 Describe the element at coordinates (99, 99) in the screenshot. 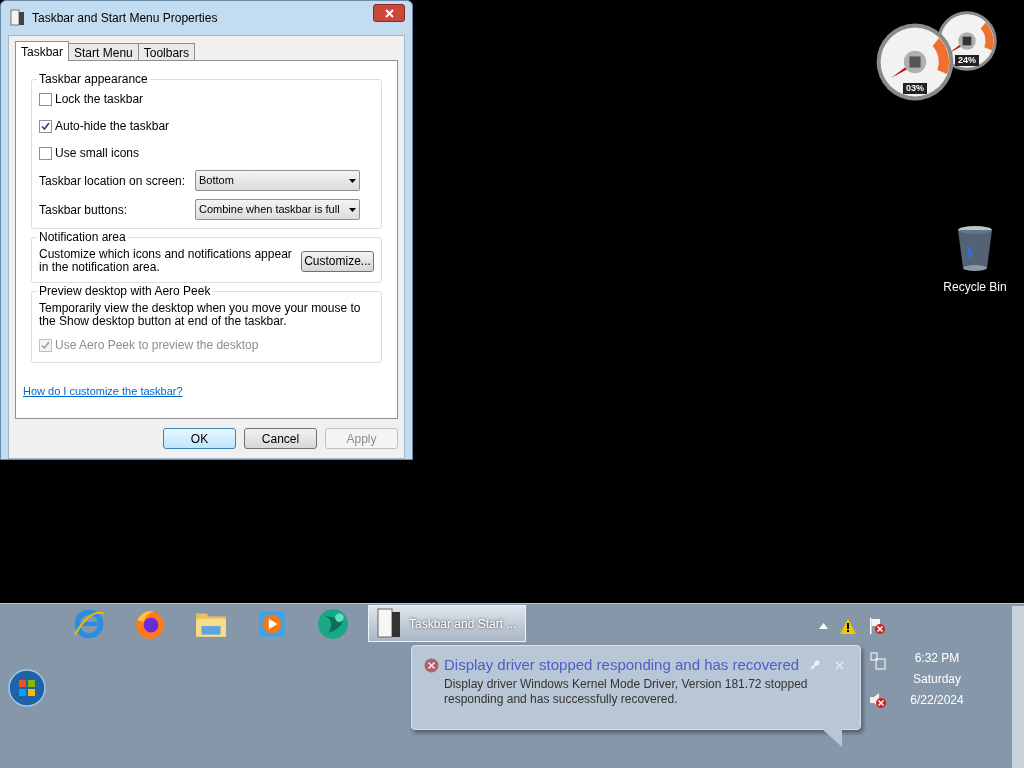

I see `checkbox-label: Lock the taskbar` at that location.